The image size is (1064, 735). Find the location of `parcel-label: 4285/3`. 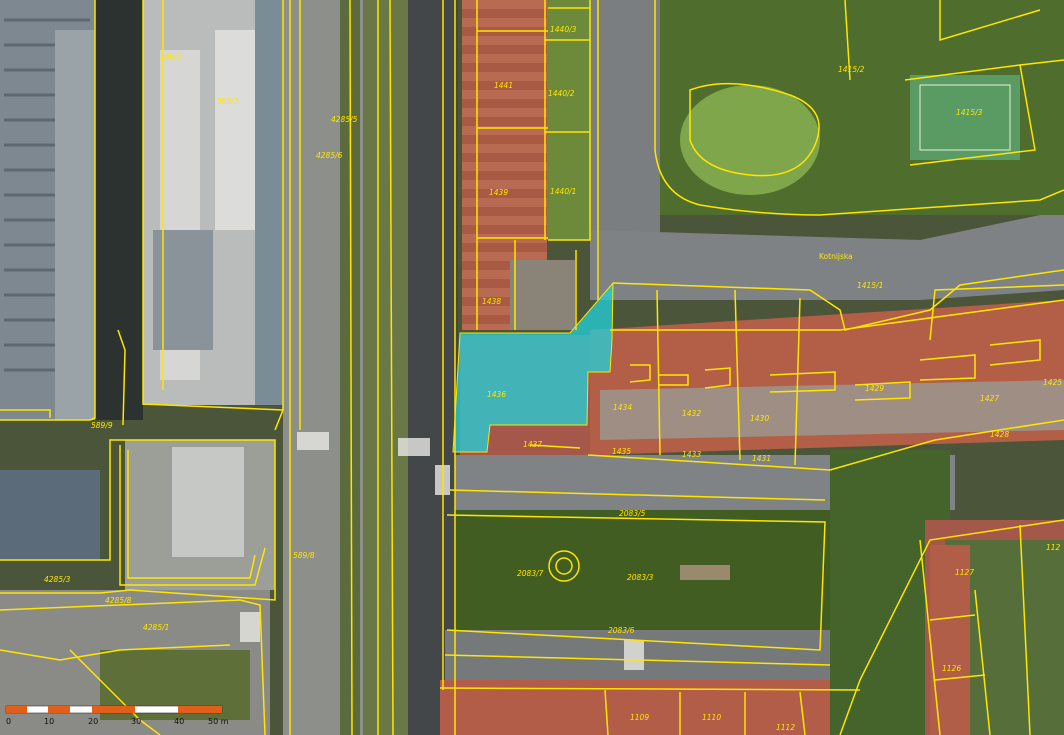

parcel-label: 4285/3 is located at coordinates (57, 579).